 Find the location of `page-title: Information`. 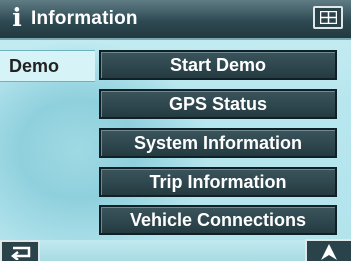

page-title: Information is located at coordinates (84, 18).